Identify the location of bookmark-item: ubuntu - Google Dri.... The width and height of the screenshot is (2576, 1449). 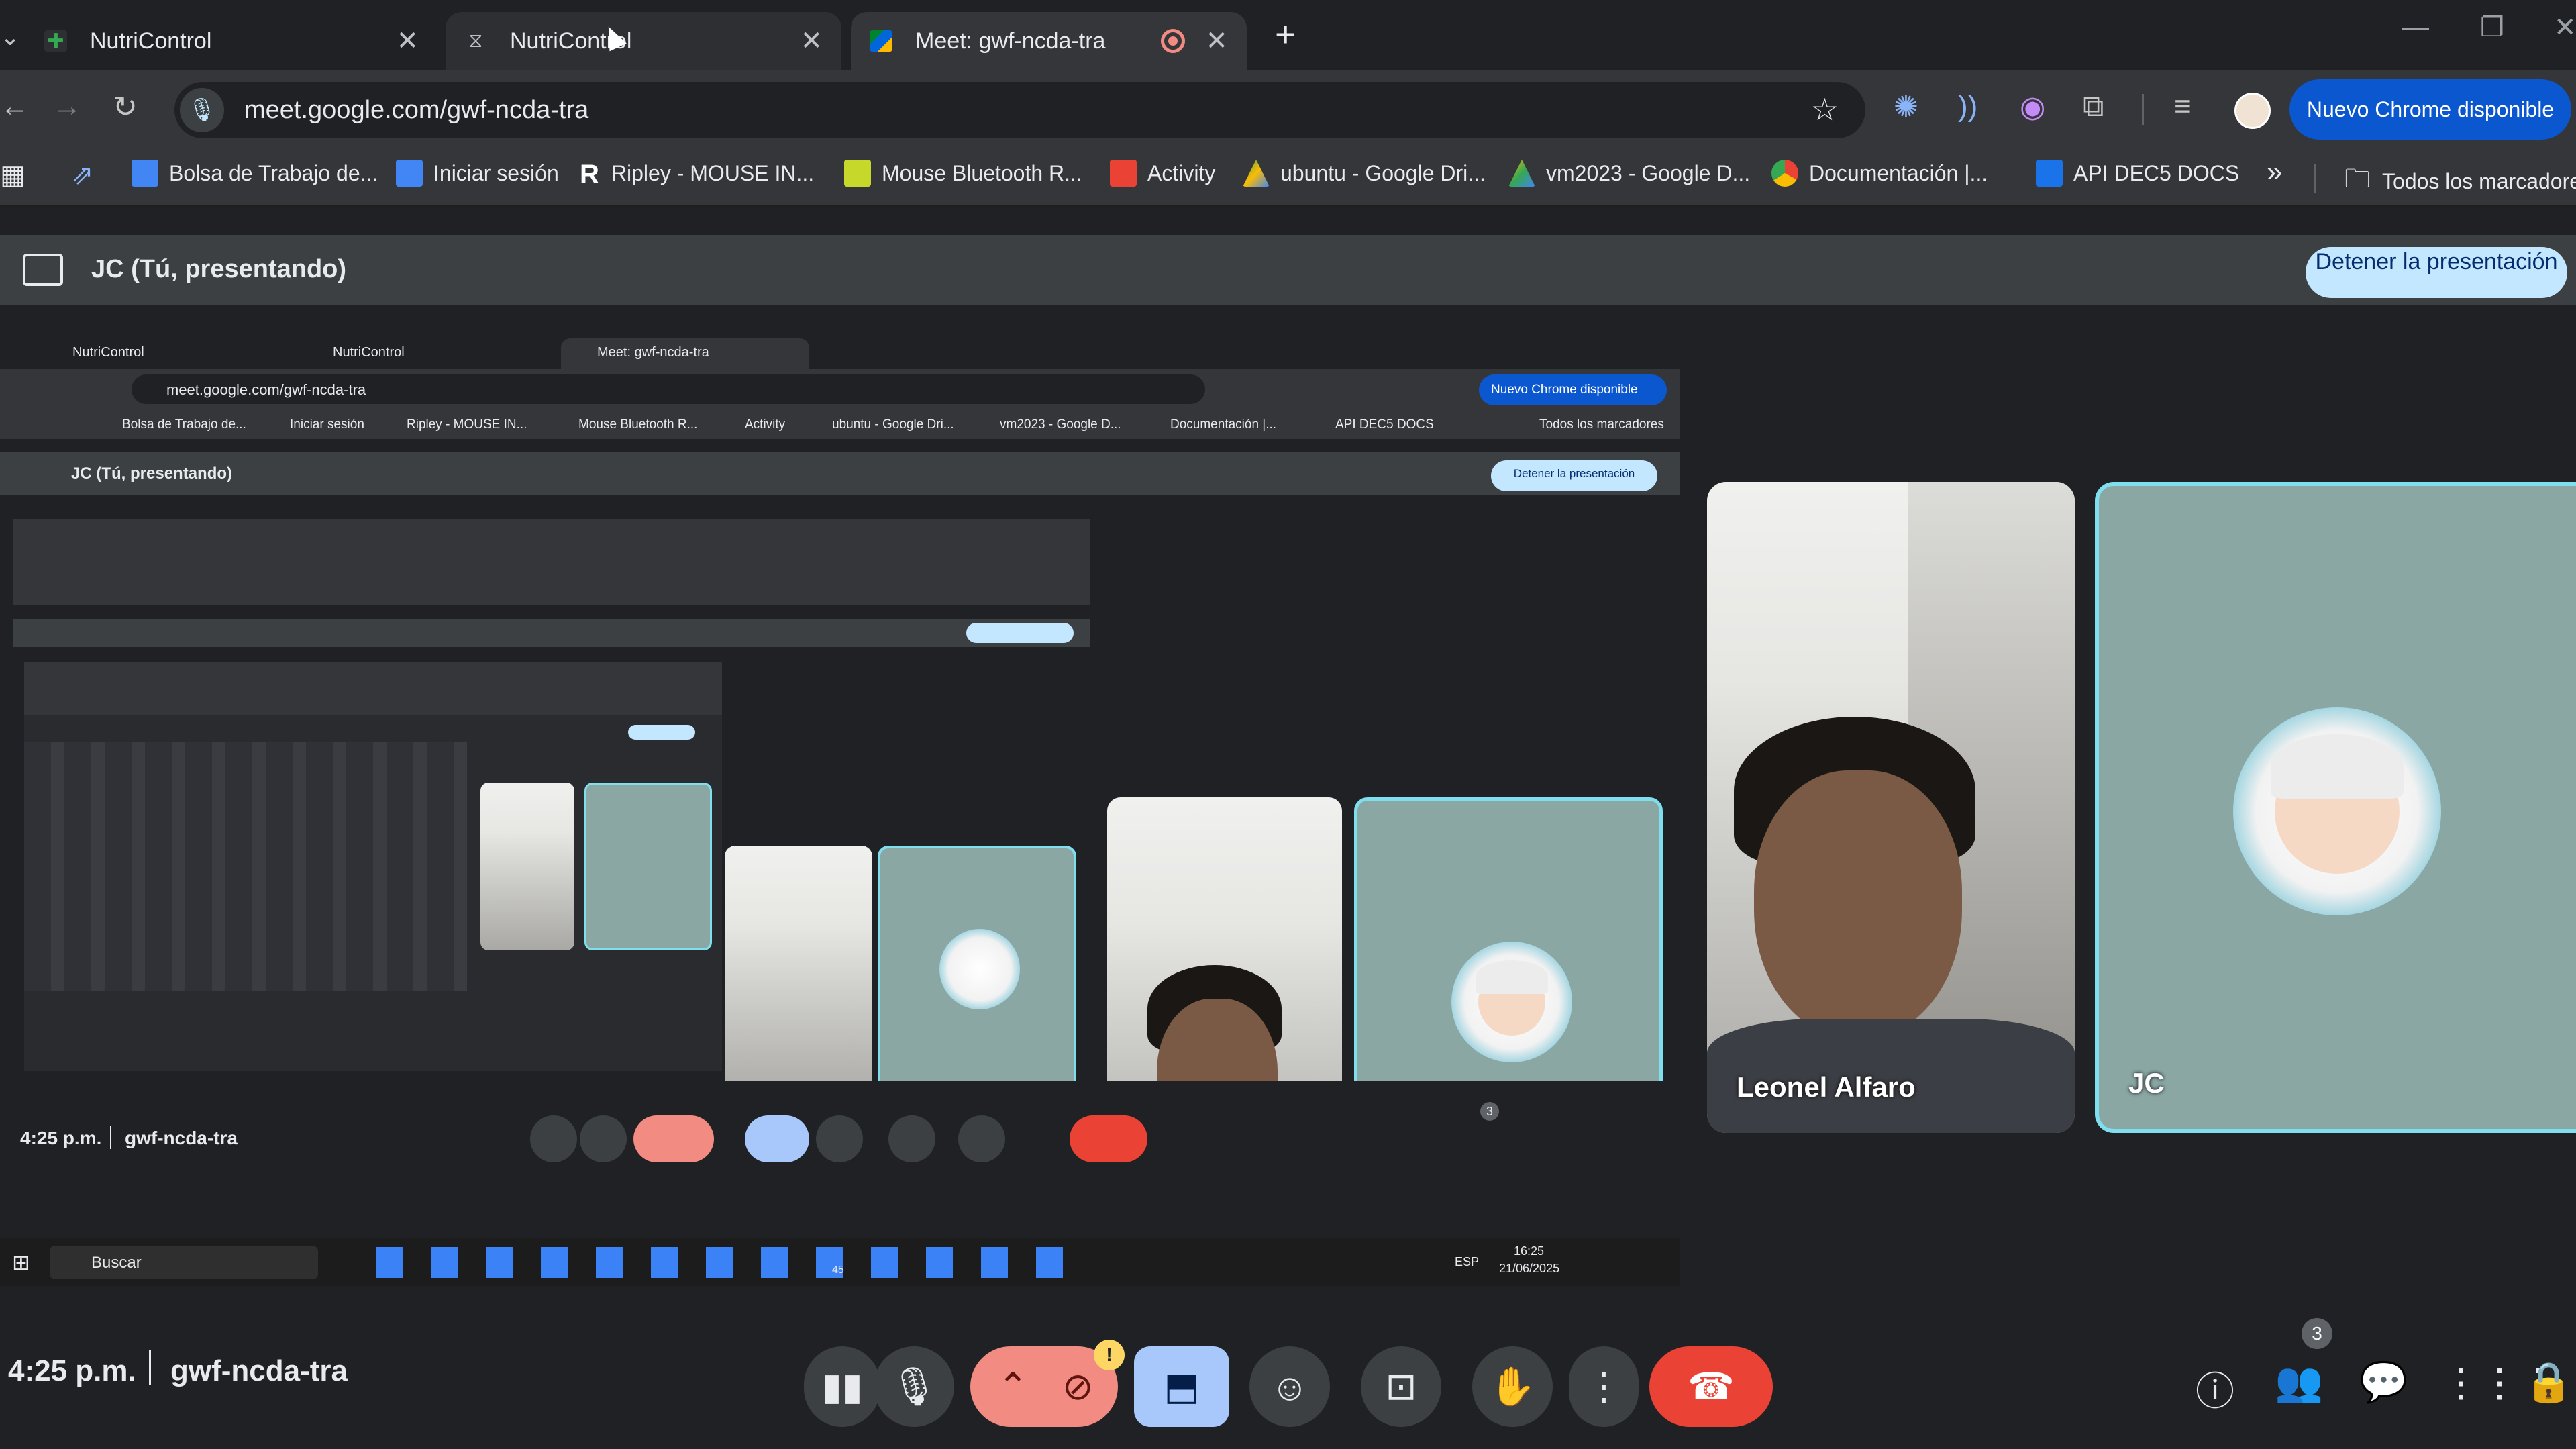
(1364, 173).